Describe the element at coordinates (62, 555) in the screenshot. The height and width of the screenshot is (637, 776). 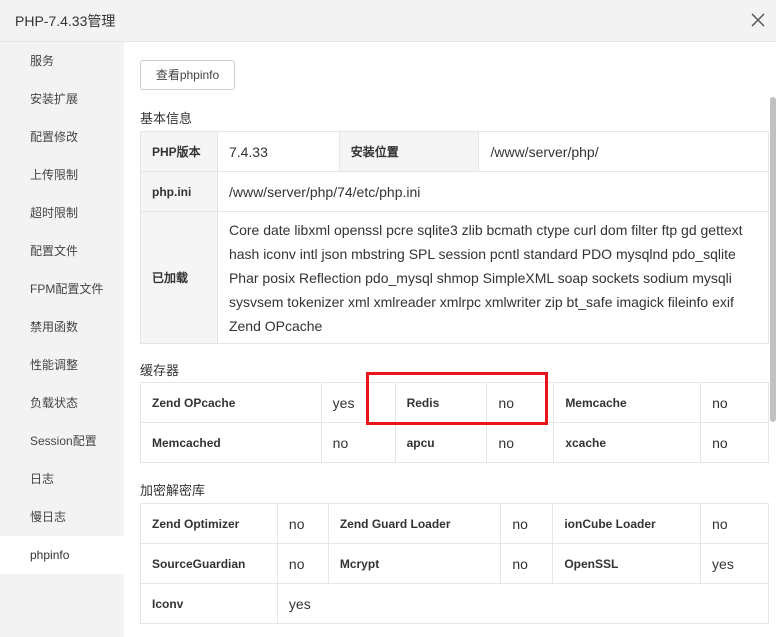
I see `sidebar-item-phpinfo: phpinfo` at that location.